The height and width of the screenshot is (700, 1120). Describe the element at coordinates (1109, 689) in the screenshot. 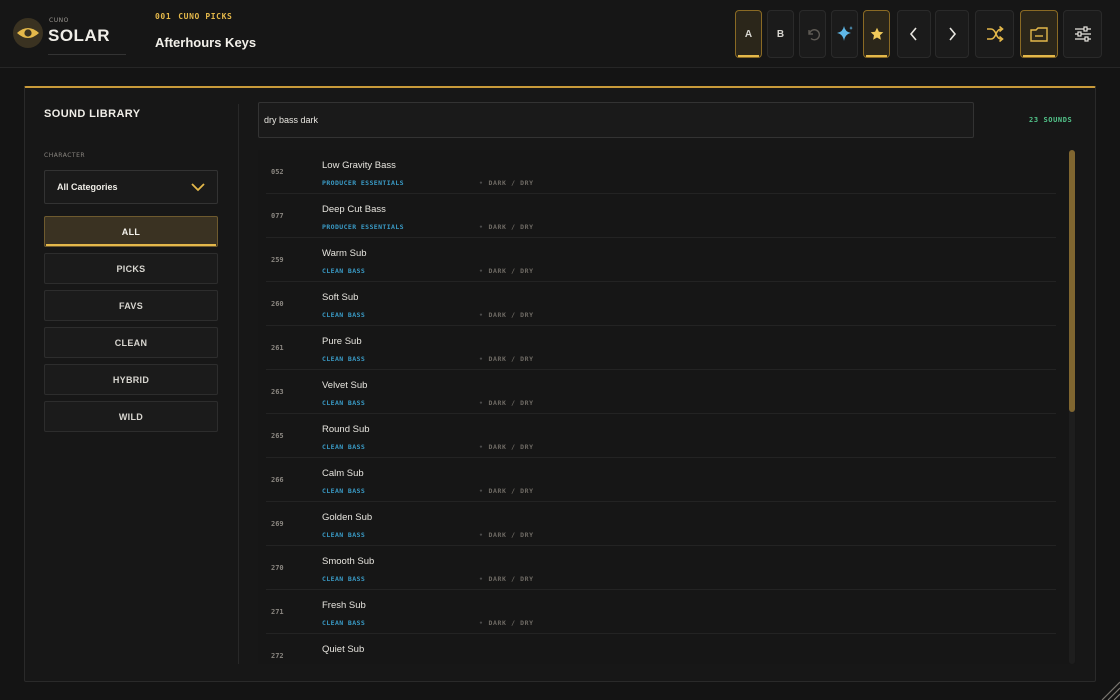

I see `resize-grip-icon` at that location.